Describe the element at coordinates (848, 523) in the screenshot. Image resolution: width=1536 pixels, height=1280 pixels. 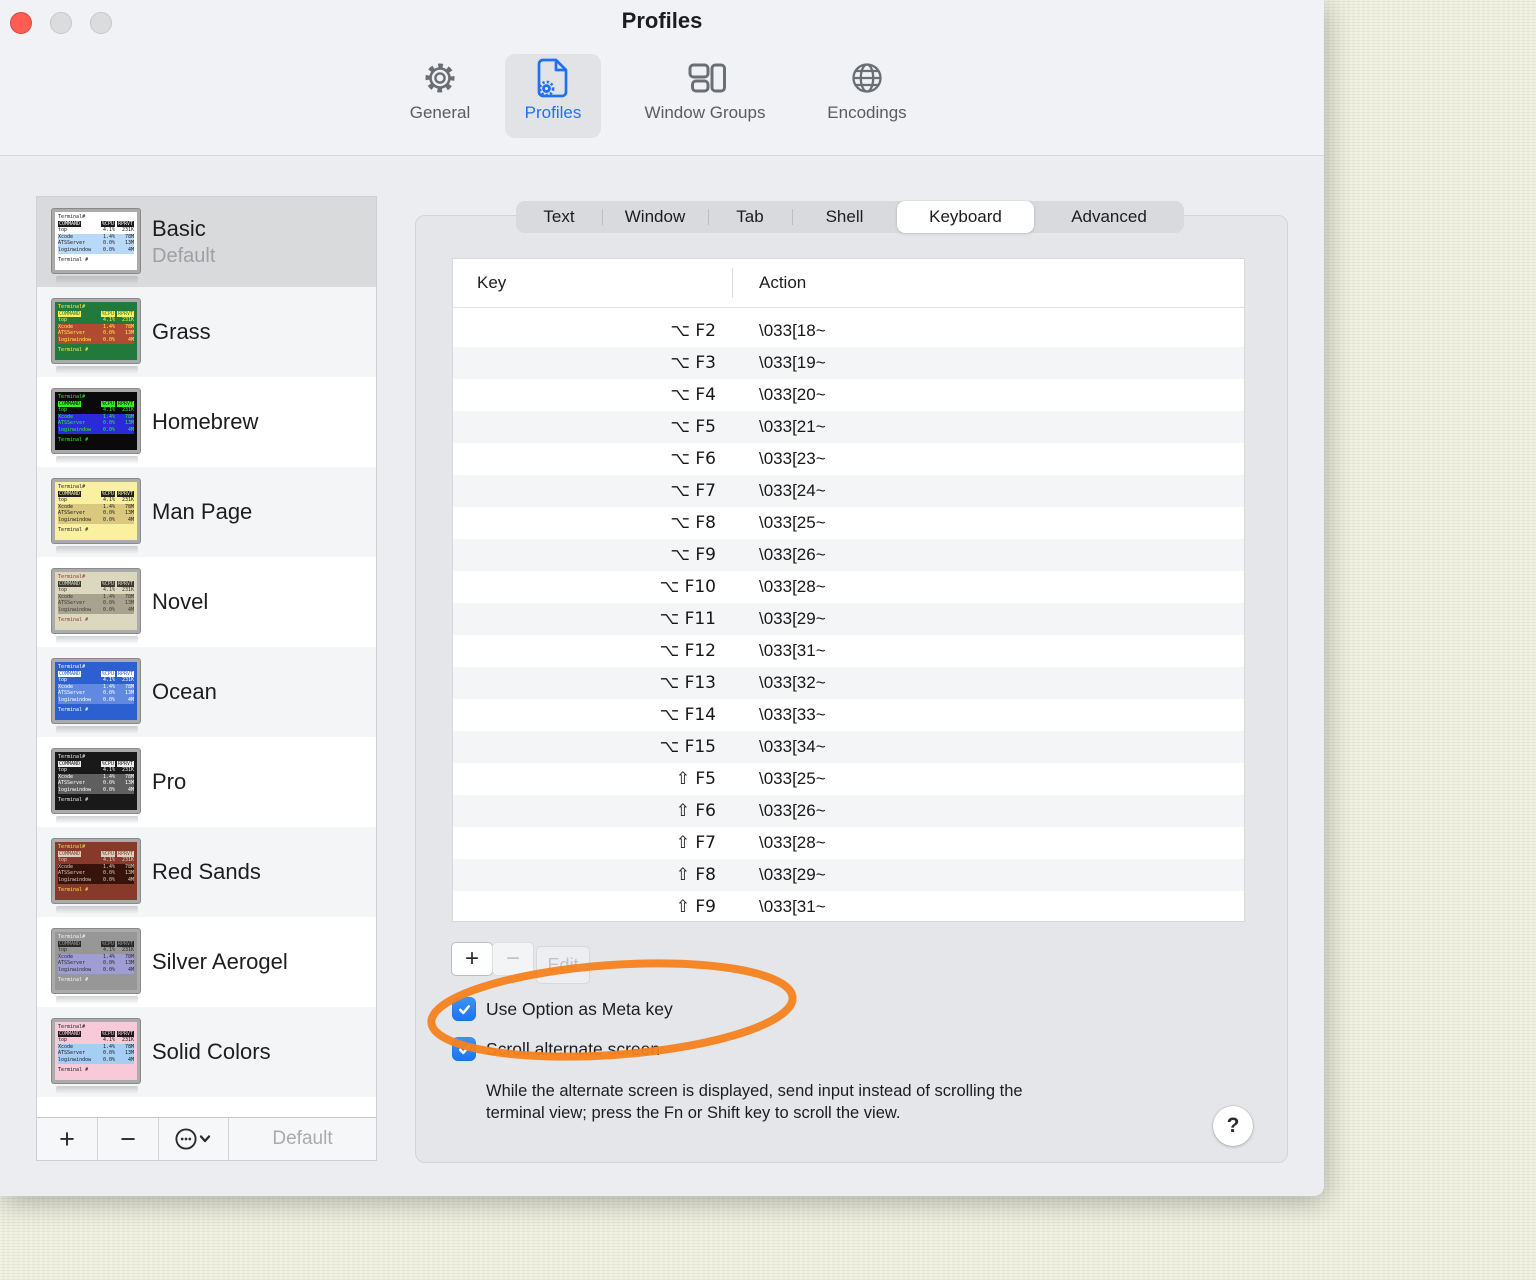
I see `table-row: ⌥ F8 \033[25~` at that location.